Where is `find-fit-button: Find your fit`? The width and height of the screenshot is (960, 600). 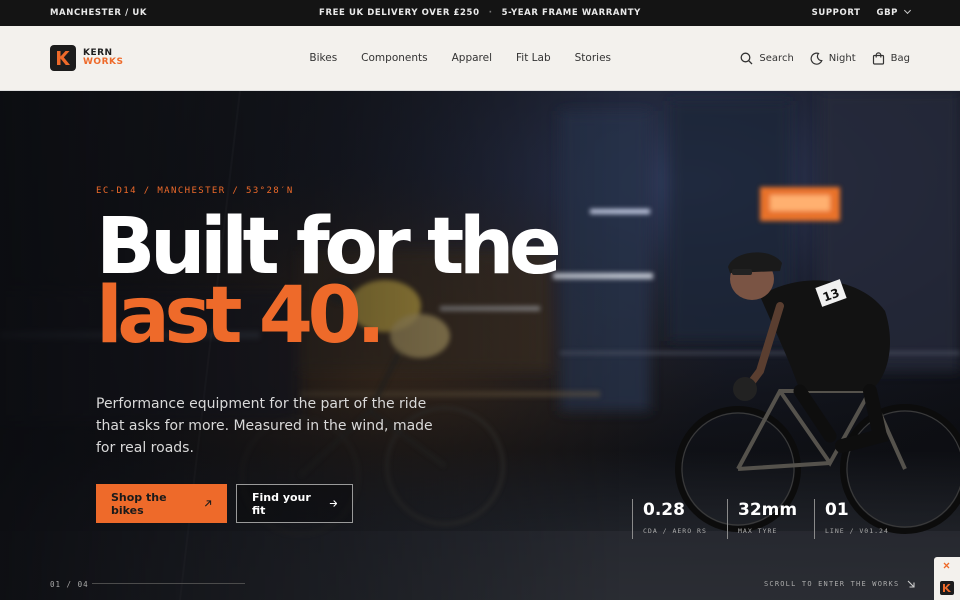 find-fit-button: Find your fit is located at coordinates (294, 503).